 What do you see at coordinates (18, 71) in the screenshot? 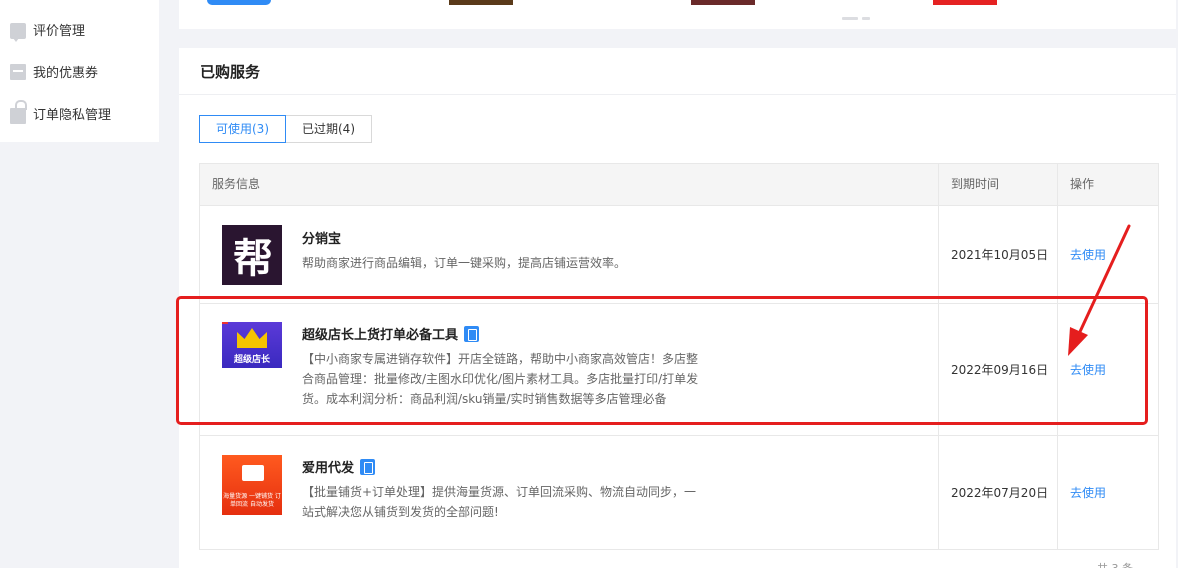
I see `coupon-icon` at bounding box center [18, 71].